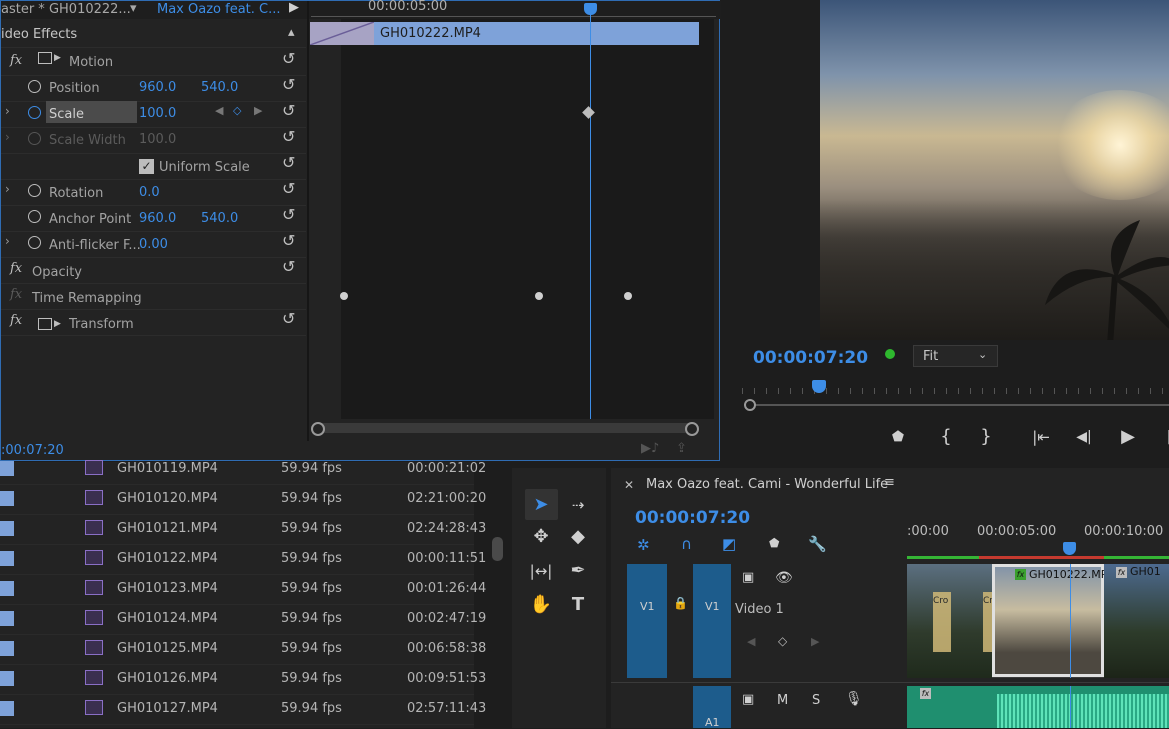 The image size is (1169, 729). What do you see at coordinates (889, 482) in the screenshot?
I see `menu-icon: ≡` at bounding box center [889, 482].